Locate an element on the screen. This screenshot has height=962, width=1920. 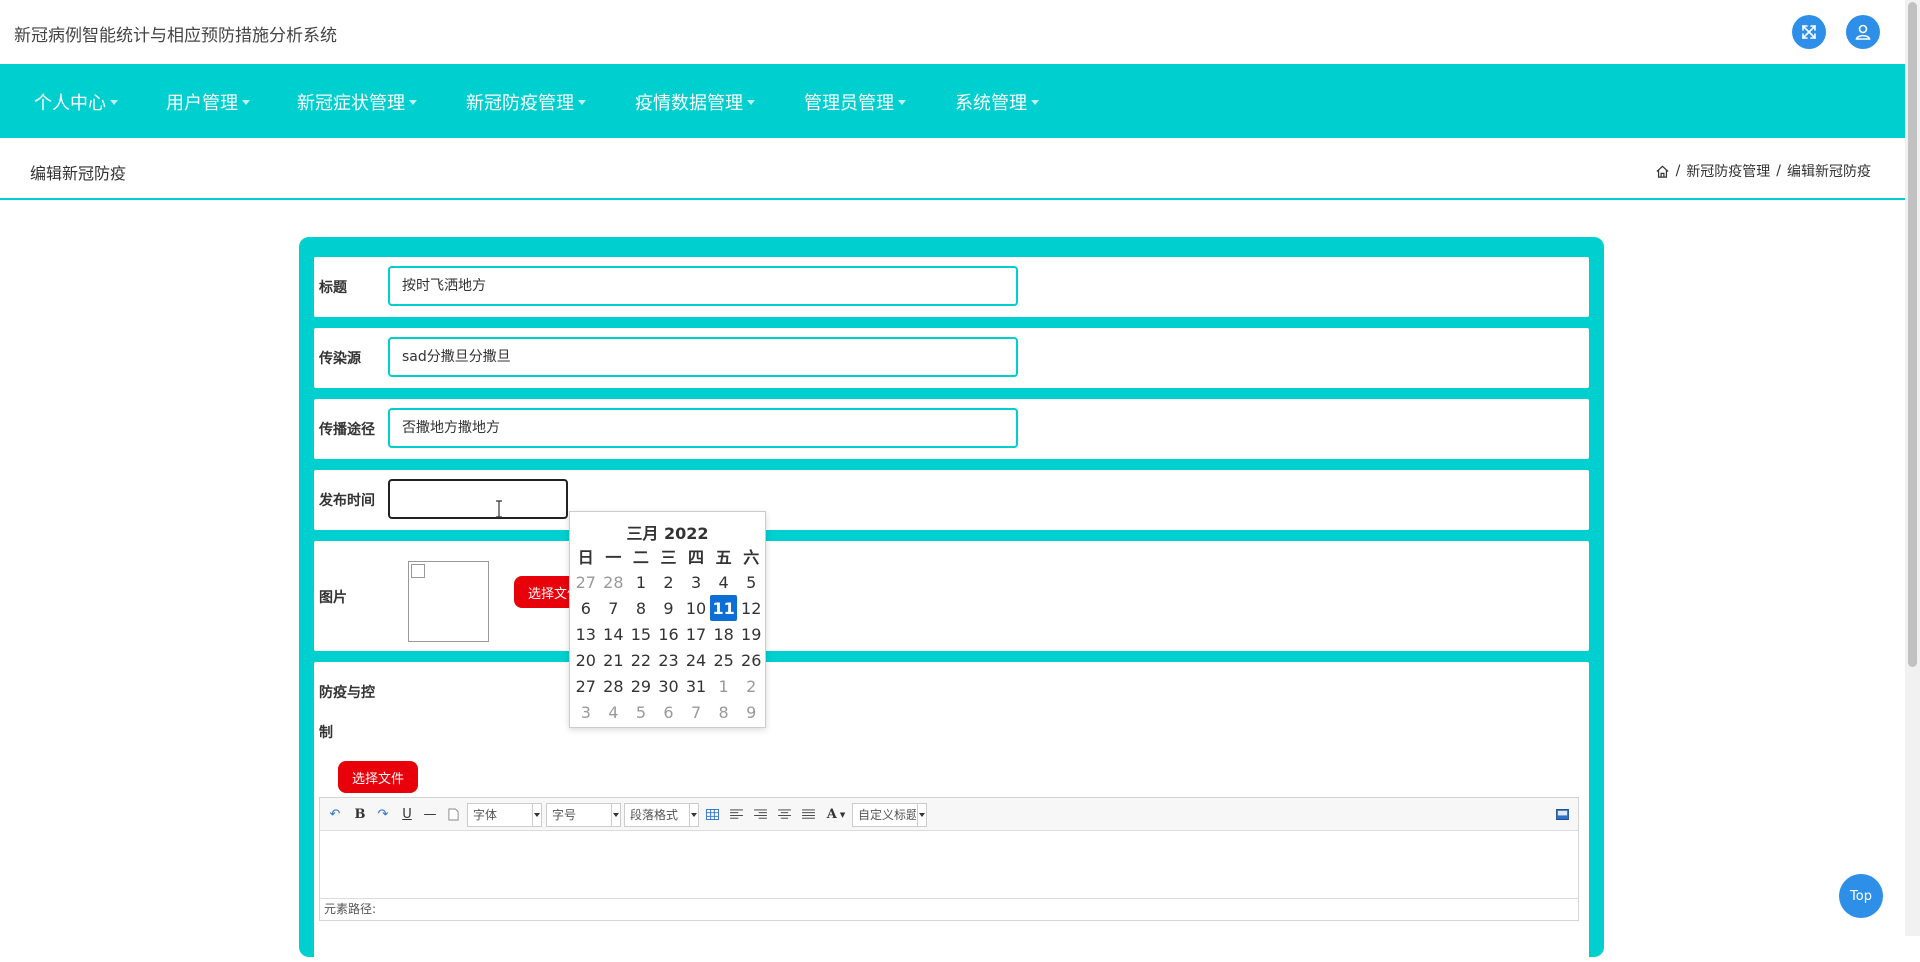
route-input: 否撒地方撒地方 is located at coordinates (703, 428).